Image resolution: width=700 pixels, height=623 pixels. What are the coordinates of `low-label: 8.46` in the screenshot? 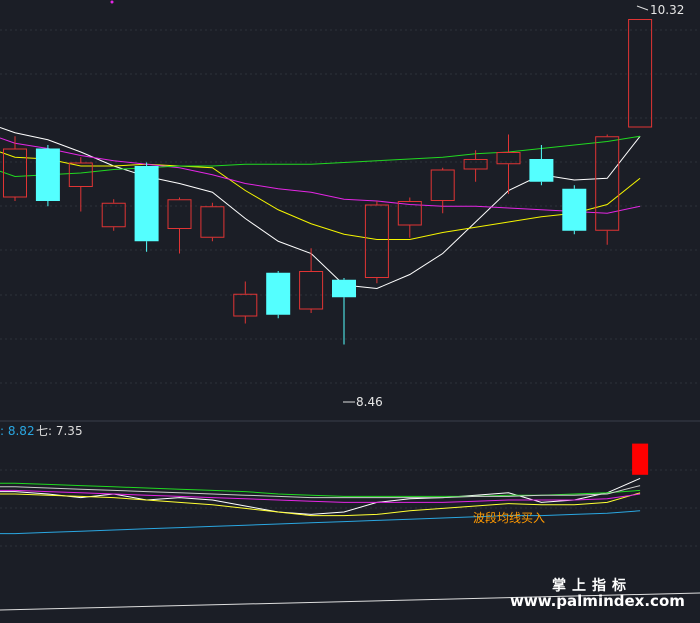 It's located at (369, 402).